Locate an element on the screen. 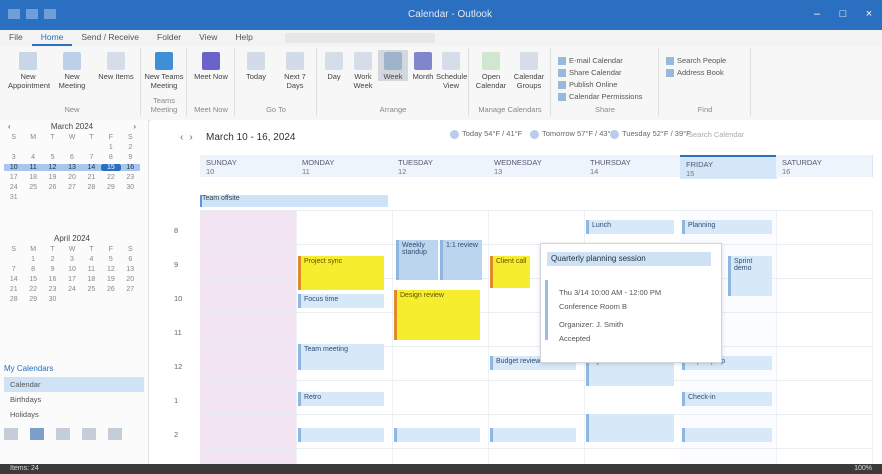 Image resolution: width=882 pixels, height=474 pixels. next-month-icon: › is located at coordinates (134, 128).